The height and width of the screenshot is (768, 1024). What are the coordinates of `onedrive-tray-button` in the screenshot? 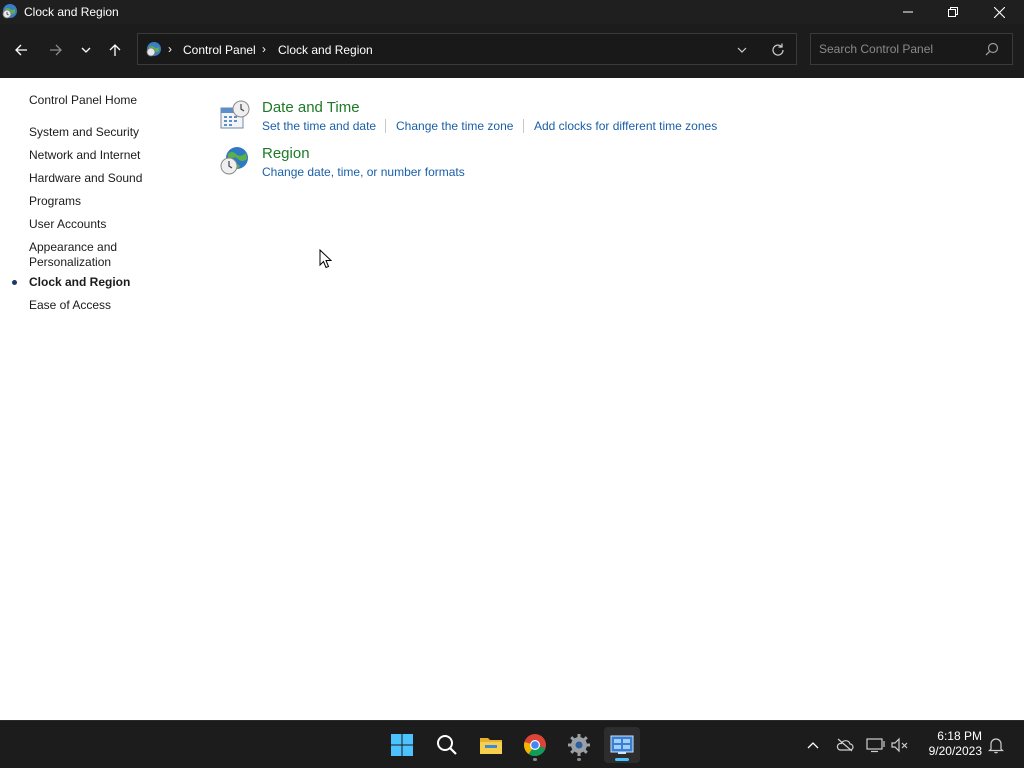 It's located at (845, 745).